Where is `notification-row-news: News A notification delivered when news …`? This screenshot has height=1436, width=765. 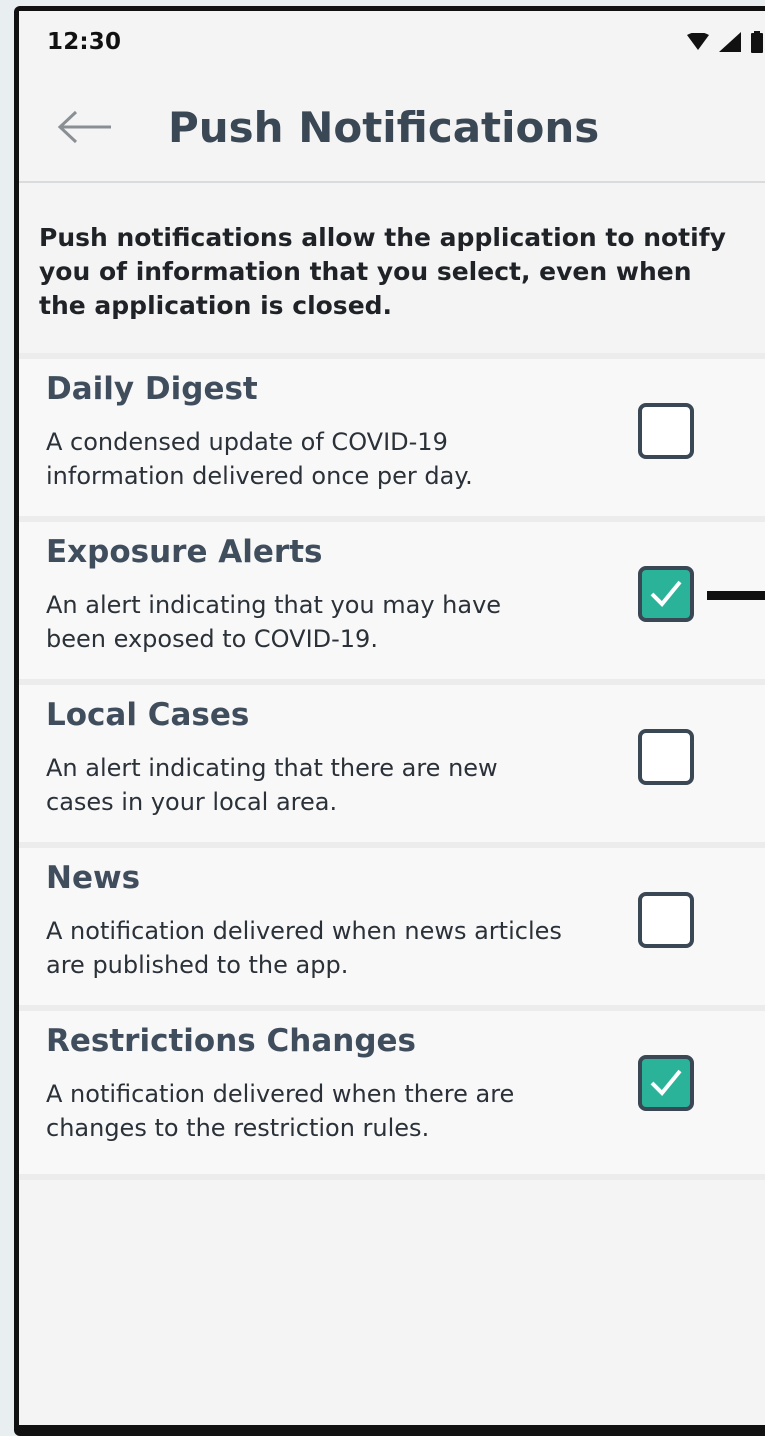 notification-row-news: News A notification delivered when news … is located at coordinates (392, 923).